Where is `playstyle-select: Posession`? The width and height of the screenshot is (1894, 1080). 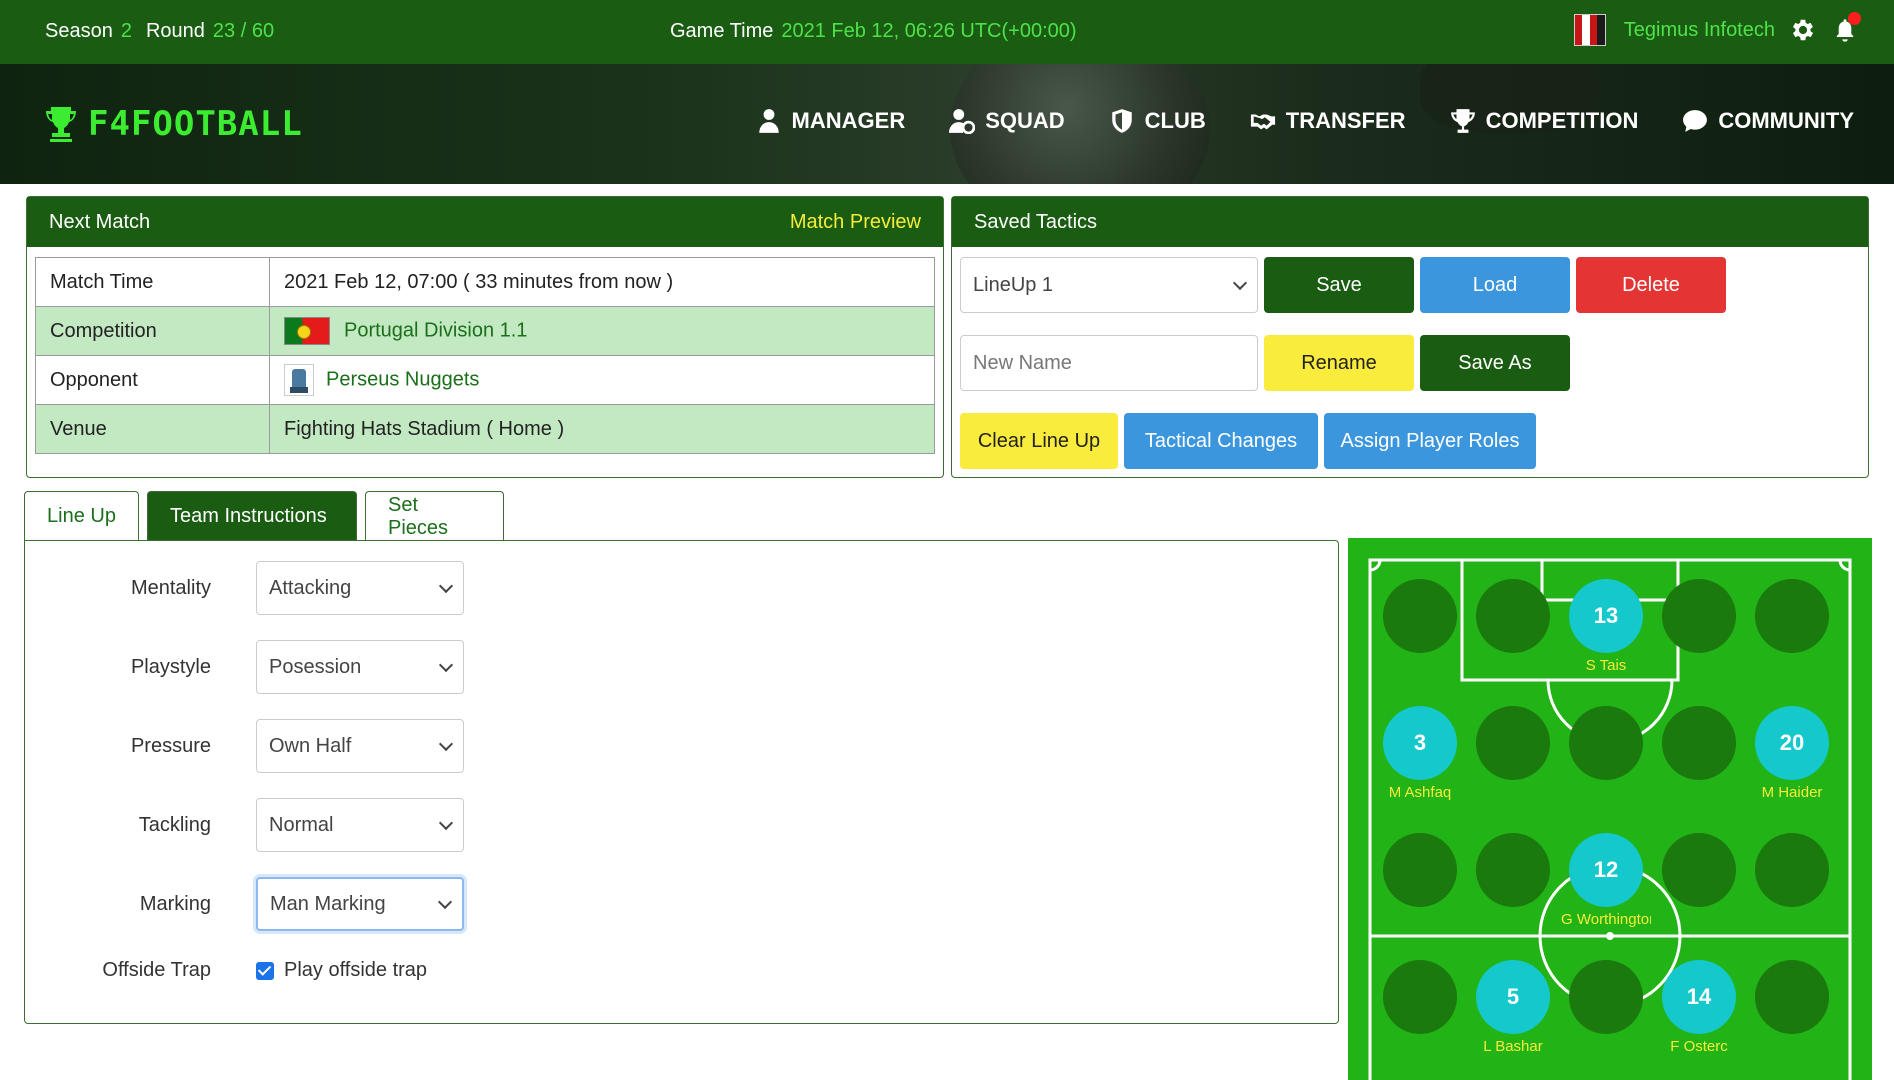 playstyle-select: Posession is located at coordinates (360, 667).